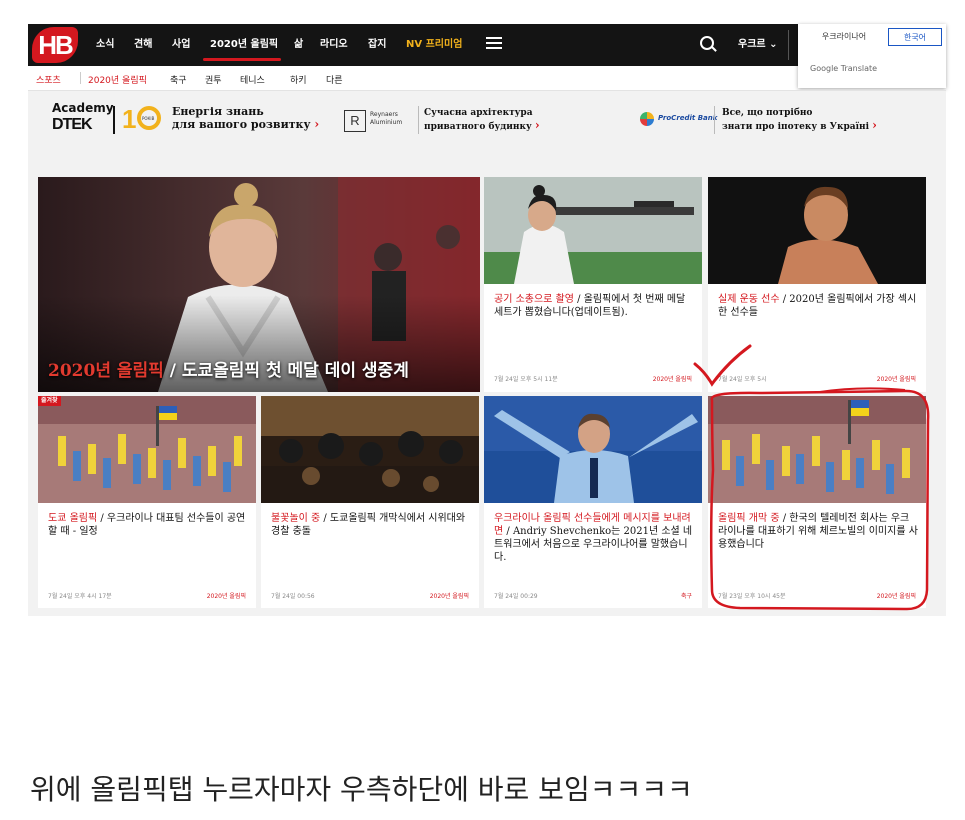 The height and width of the screenshot is (820, 965). Describe the element at coordinates (361, 789) in the screenshot. I see `post-caption: 위에 올림픽탭 누르자마자 우측하단에 바로 보임ㅋㅋㅋㅋ` at that location.